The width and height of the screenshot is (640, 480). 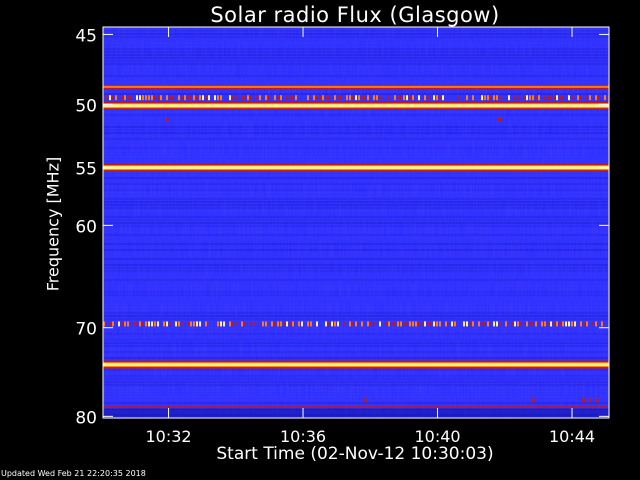 I want to click on y-tick-label: 80, so click(x=86, y=418).